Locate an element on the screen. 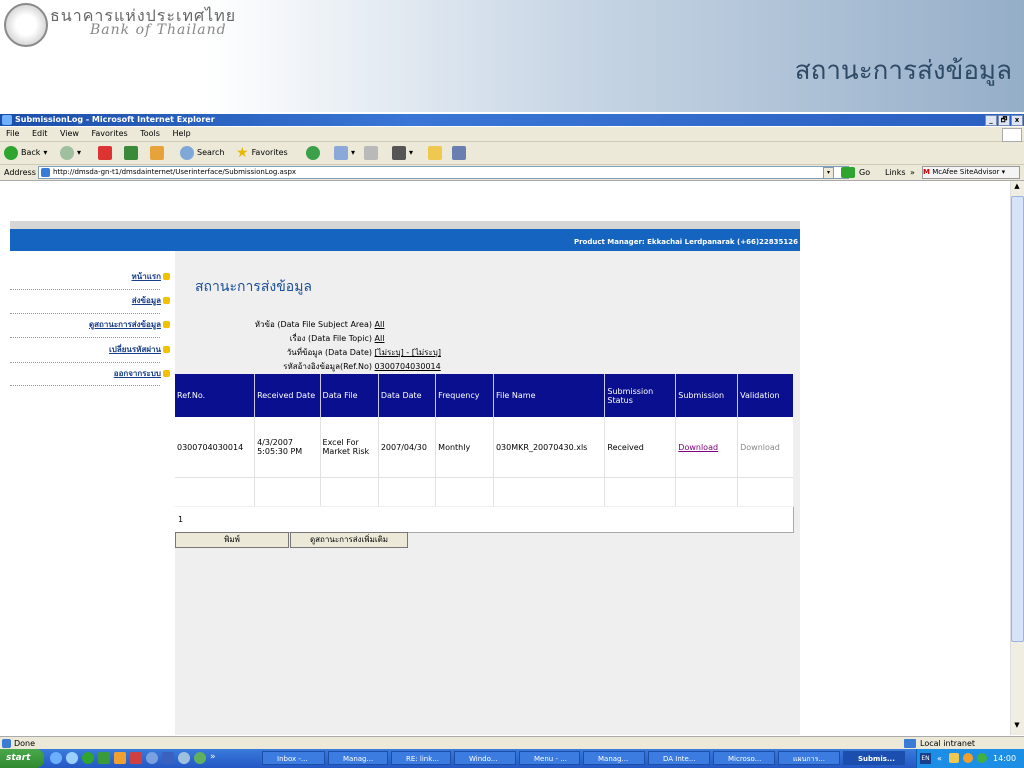 The height and width of the screenshot is (768, 1024). slide-title: สถานะการส่งข้อมูล is located at coordinates (903, 71).